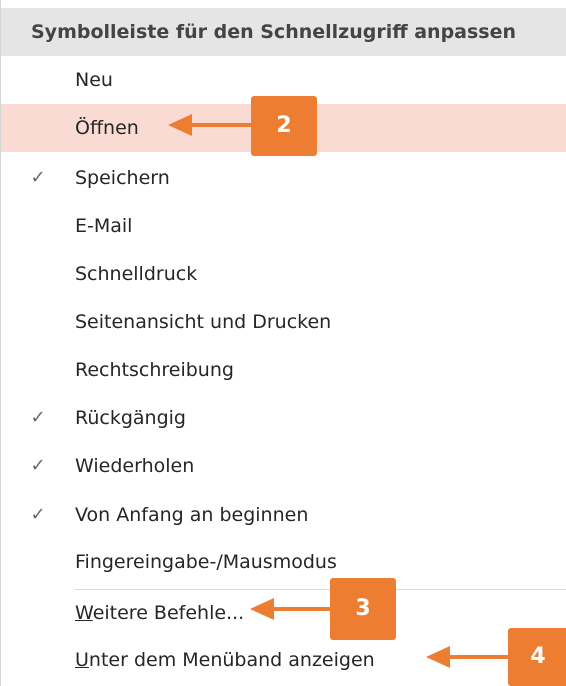  Describe the element at coordinates (107, 128) in the screenshot. I see `menu-item-label: Öffnen` at that location.